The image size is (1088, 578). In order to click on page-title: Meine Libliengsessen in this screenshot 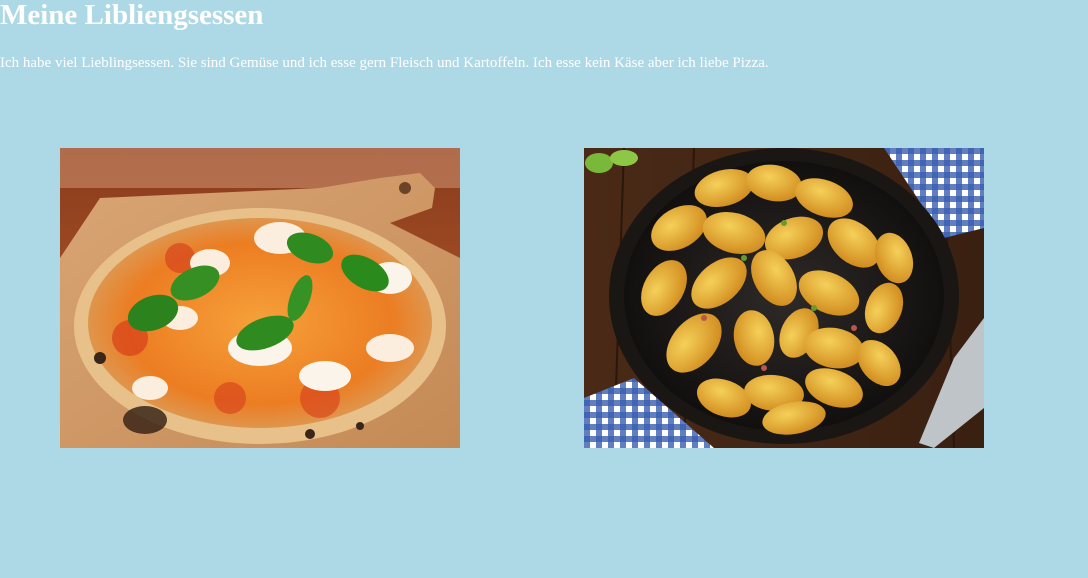, I will do `click(132, 15)`.